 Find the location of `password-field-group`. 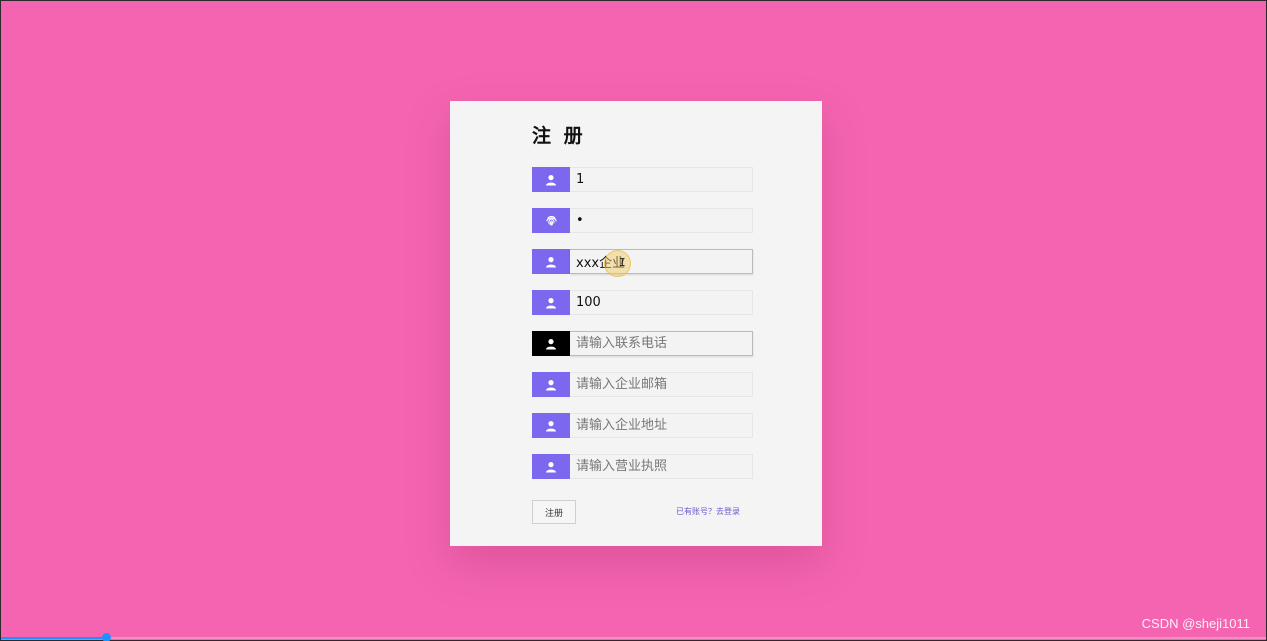

password-field-group is located at coordinates (642, 220).